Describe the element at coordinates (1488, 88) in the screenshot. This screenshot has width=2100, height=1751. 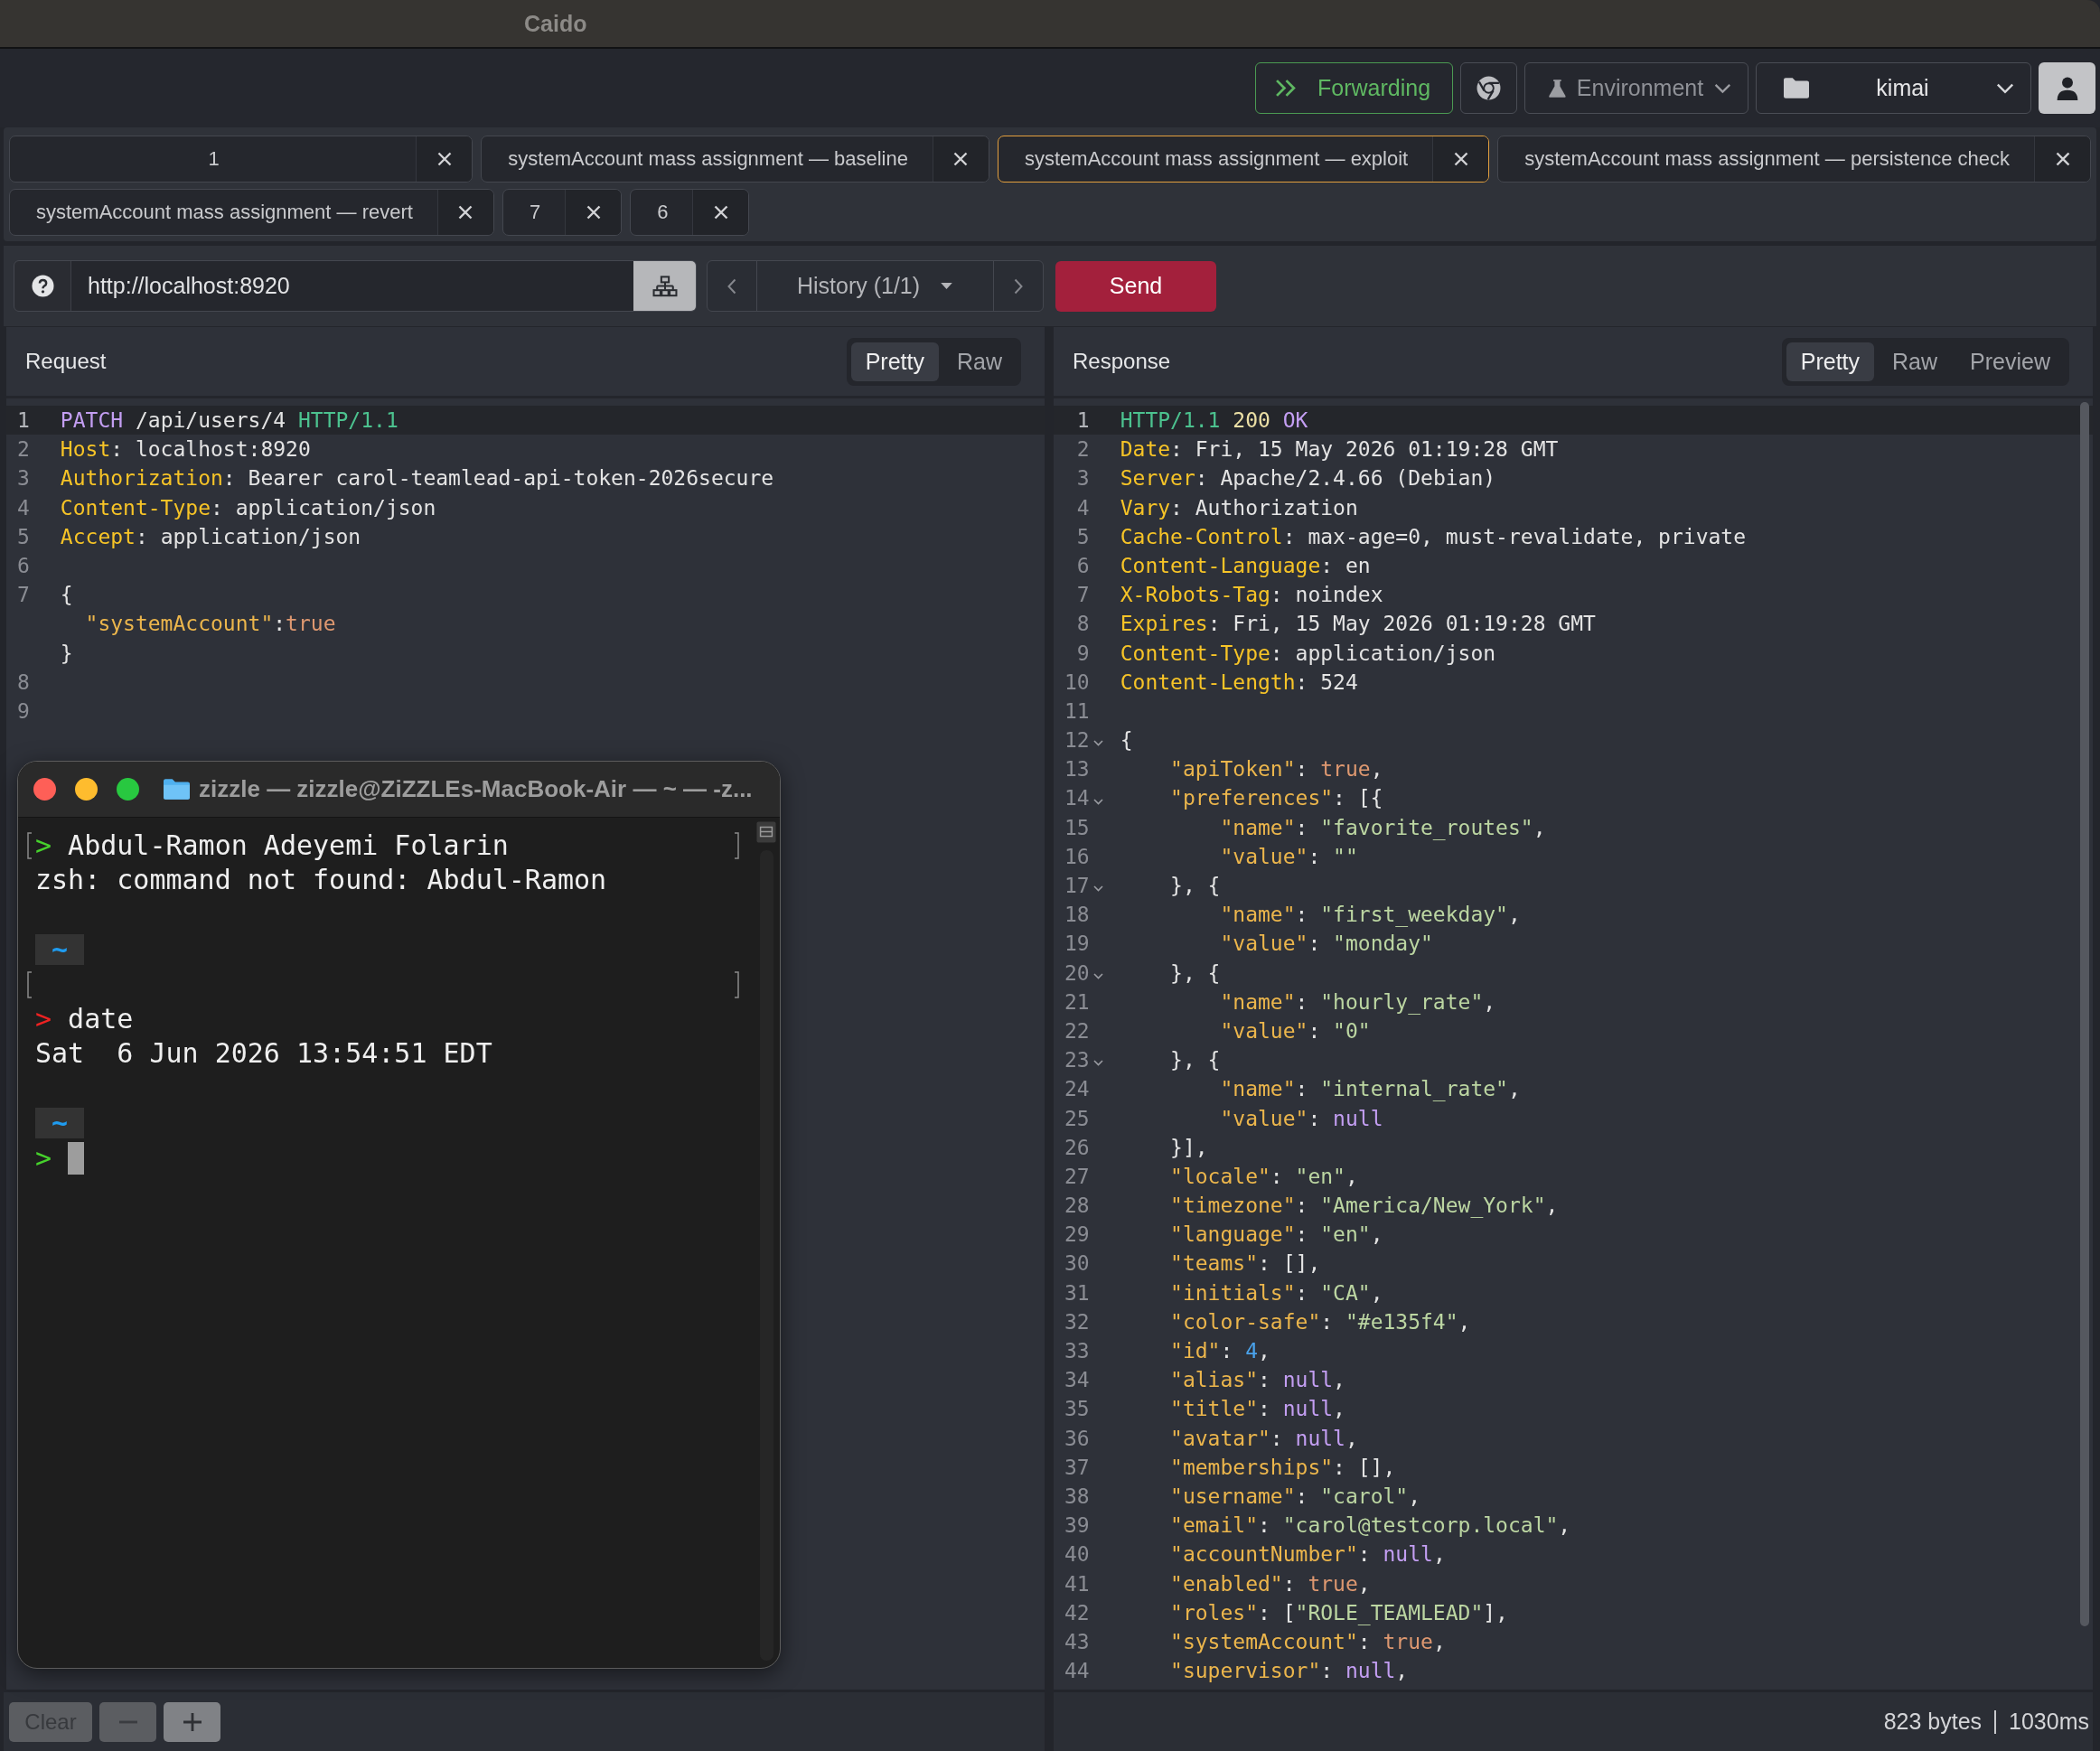
I see `browser-button` at that location.